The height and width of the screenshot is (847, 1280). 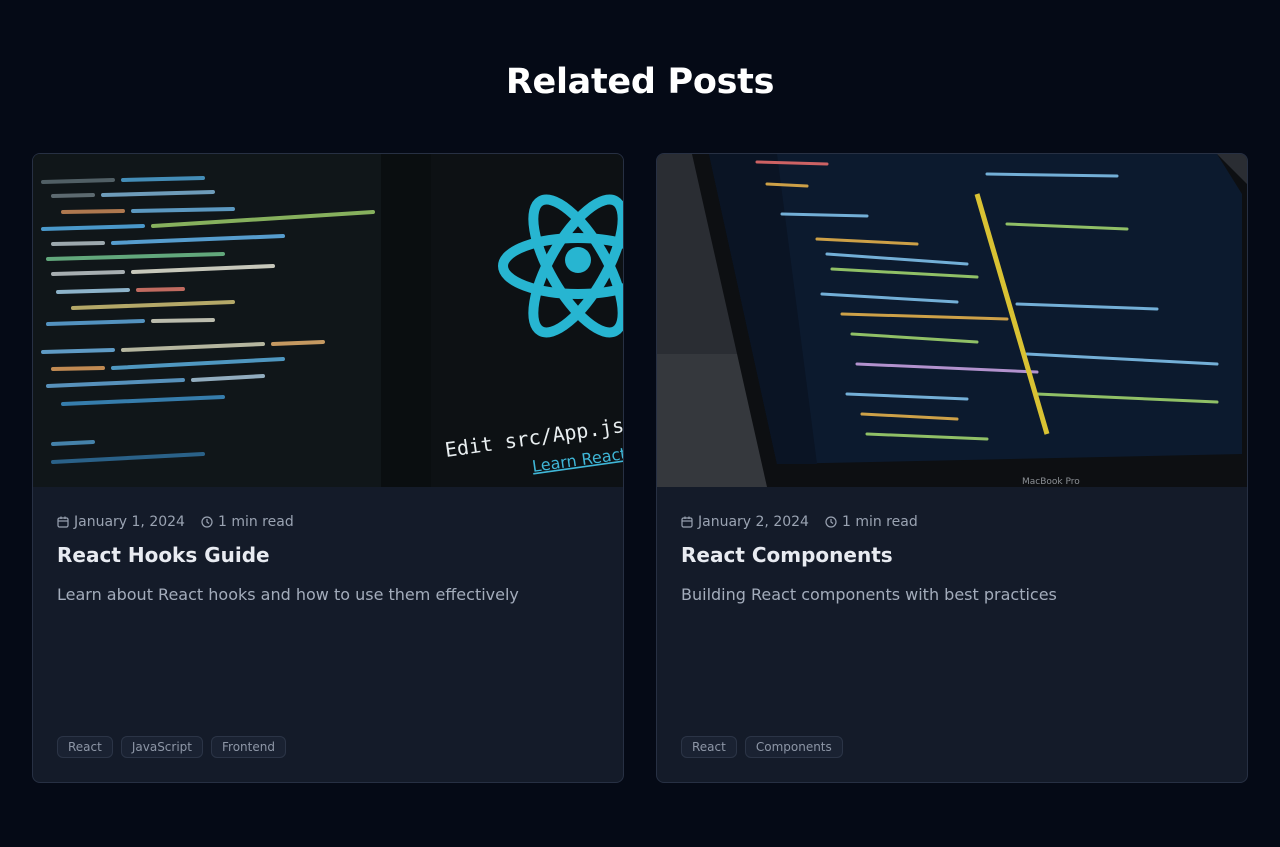 I want to click on tag-components: Components, so click(x=793, y=747).